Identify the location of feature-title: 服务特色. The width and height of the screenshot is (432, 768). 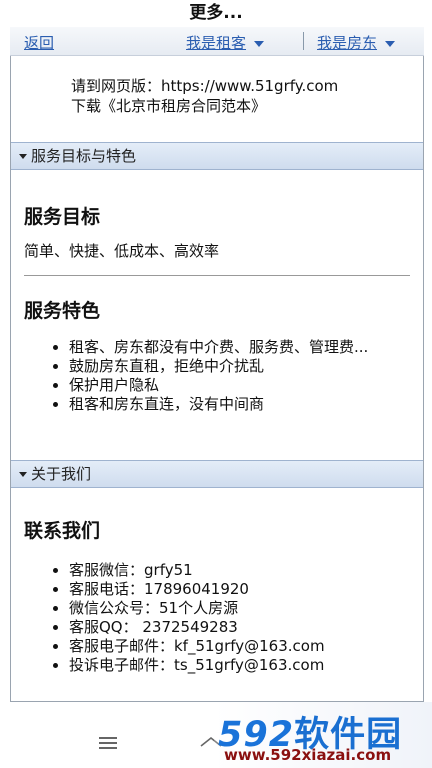
(62, 311).